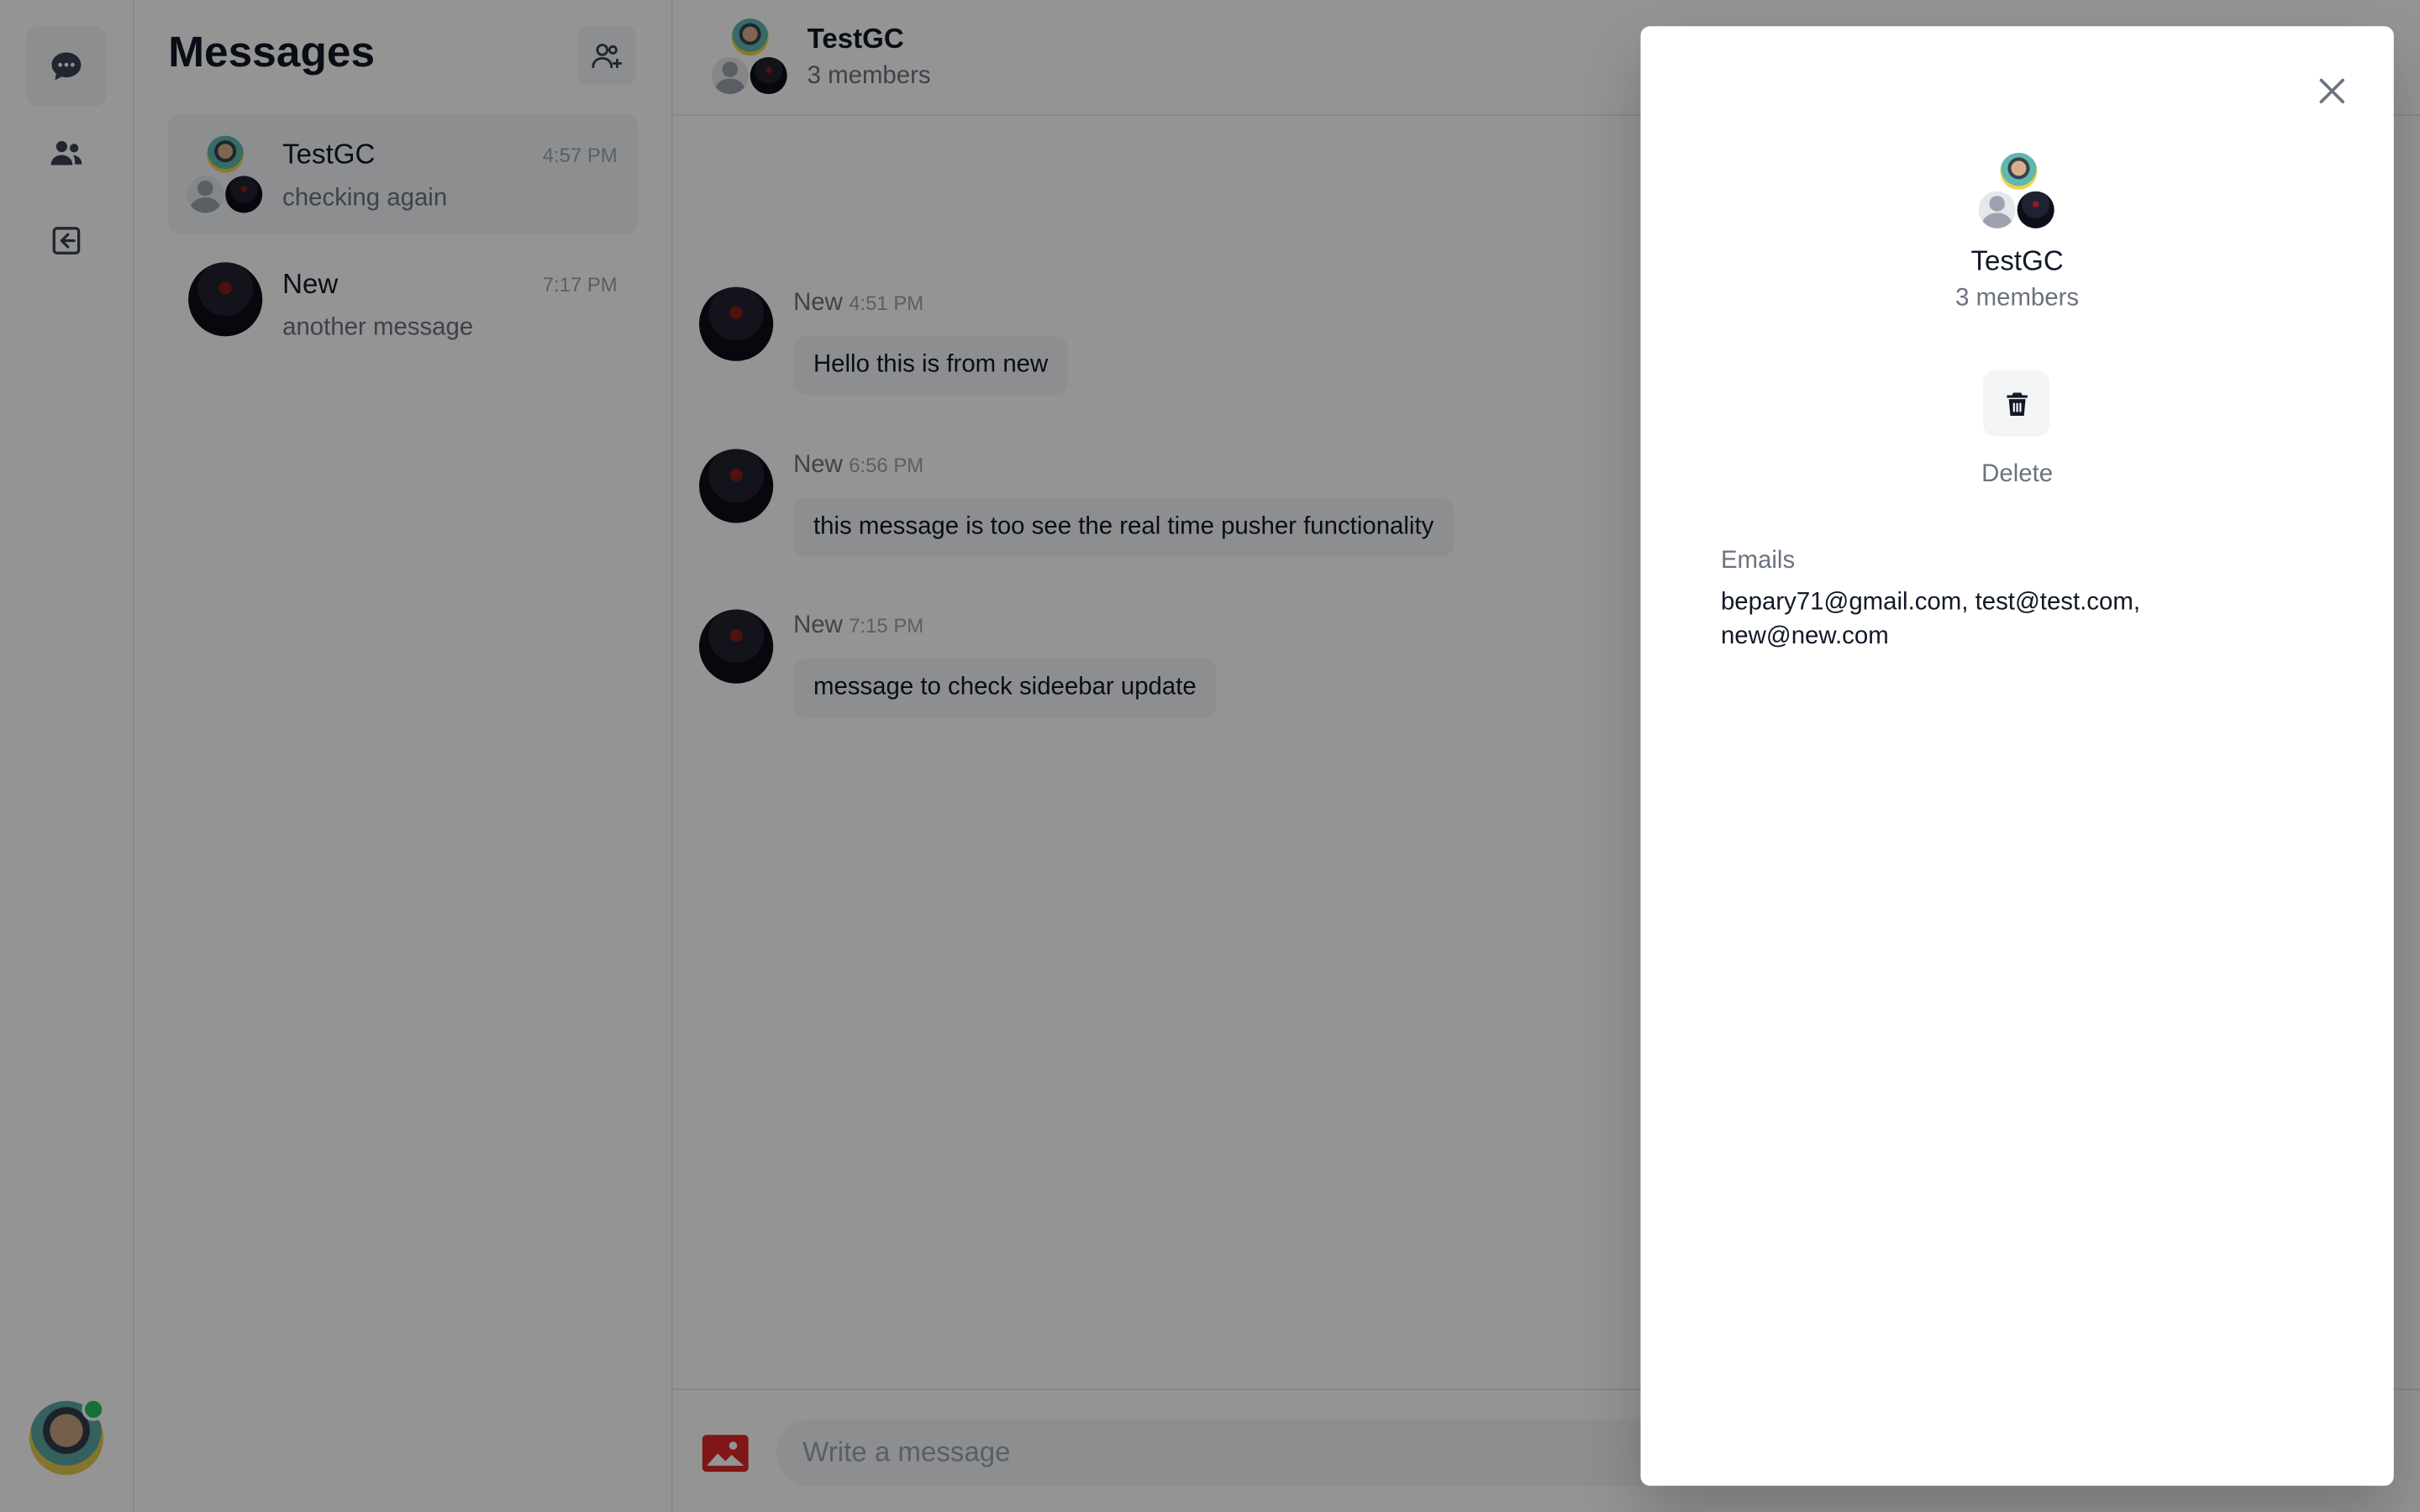 The image size is (2420, 1512). Describe the element at coordinates (2017, 474) in the screenshot. I see `delete-label: Delete` at that location.